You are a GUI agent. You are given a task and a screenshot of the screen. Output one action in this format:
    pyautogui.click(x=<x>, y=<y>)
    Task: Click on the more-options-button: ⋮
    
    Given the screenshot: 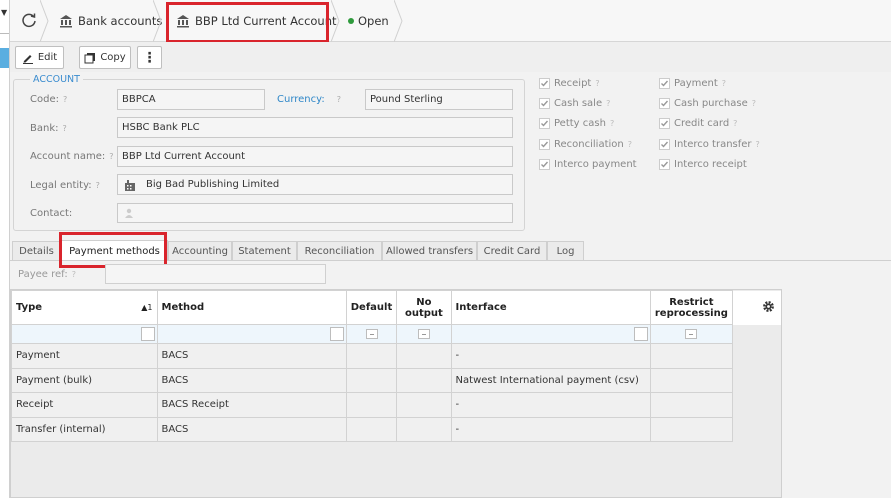 What is the action you would take?
    pyautogui.click(x=149, y=57)
    